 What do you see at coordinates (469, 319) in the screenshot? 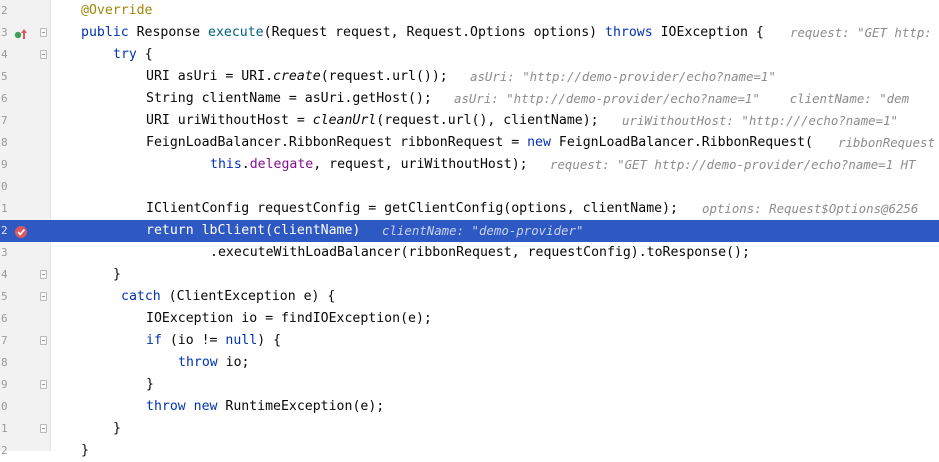
I see `code-line: 6 IOException io = findIOException(e);` at bounding box center [469, 319].